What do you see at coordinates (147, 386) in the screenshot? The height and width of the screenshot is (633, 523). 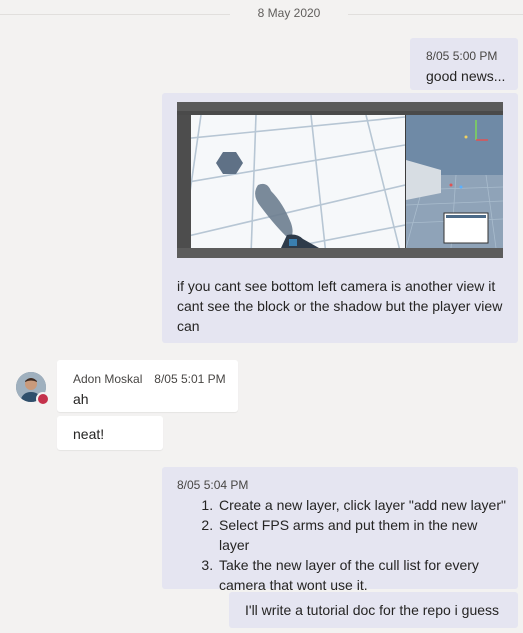 I see `message-bubble: Adon Moskal 8/05 5:01 PM ah` at bounding box center [147, 386].